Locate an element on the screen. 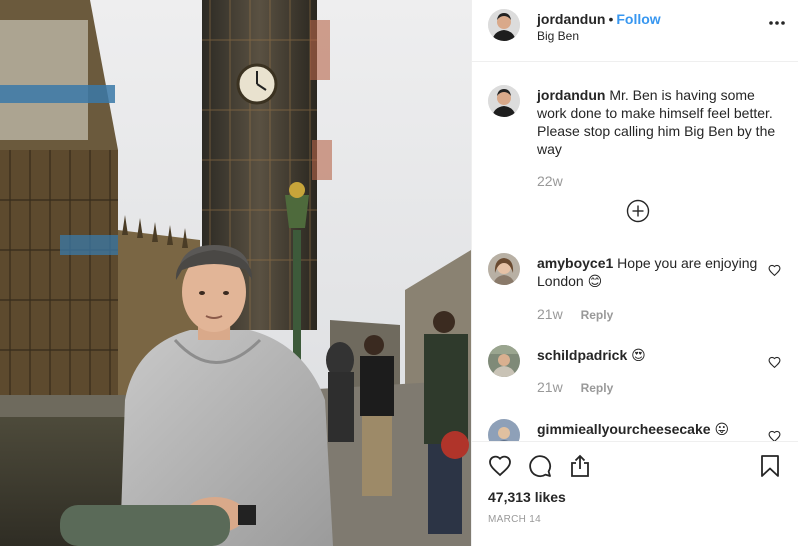  bookmark-icon is located at coordinates (770, 466).